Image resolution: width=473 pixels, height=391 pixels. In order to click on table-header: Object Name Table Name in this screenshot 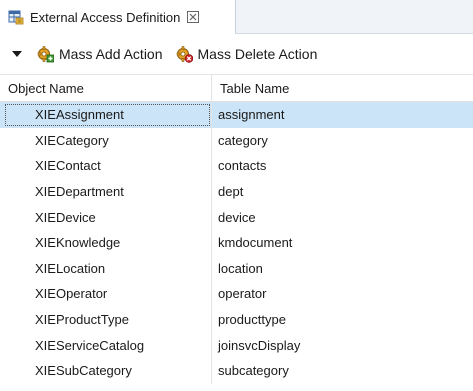, I will do `click(236, 88)`.